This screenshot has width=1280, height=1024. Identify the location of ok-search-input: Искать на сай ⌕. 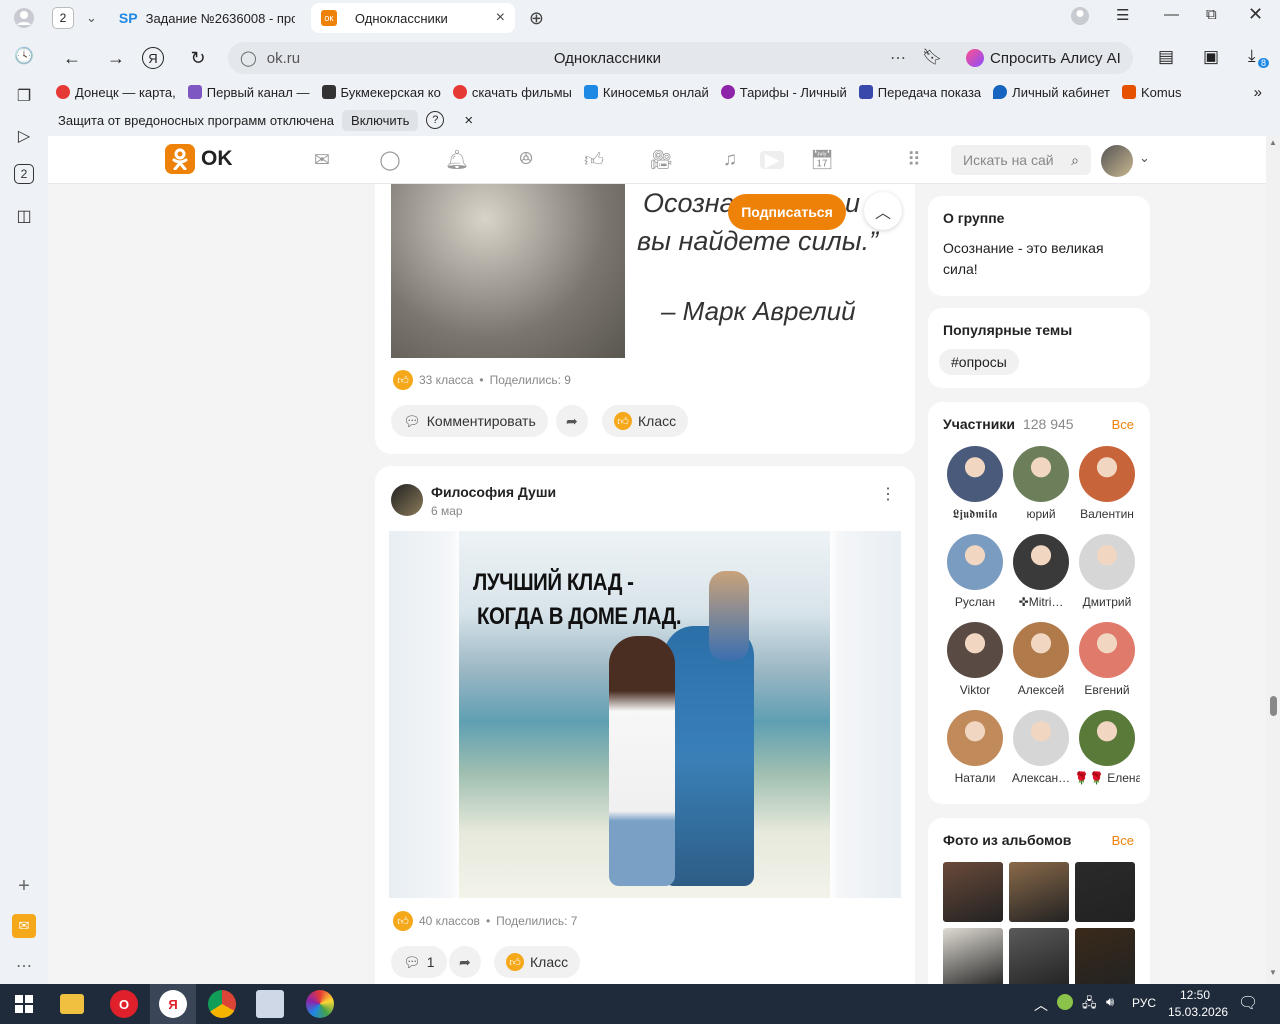
(1021, 160).